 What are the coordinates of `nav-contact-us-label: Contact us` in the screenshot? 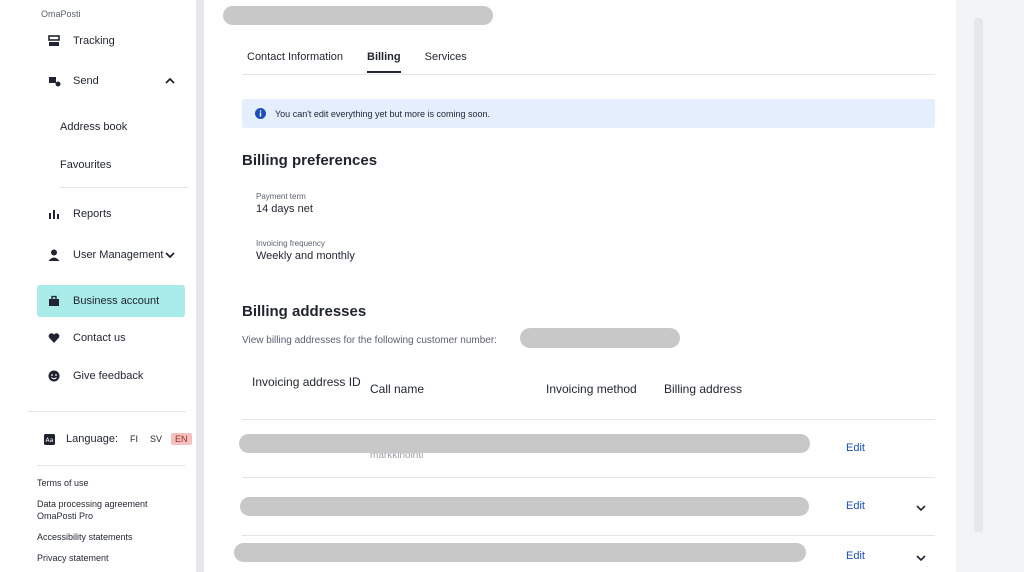 It's located at (99, 338).